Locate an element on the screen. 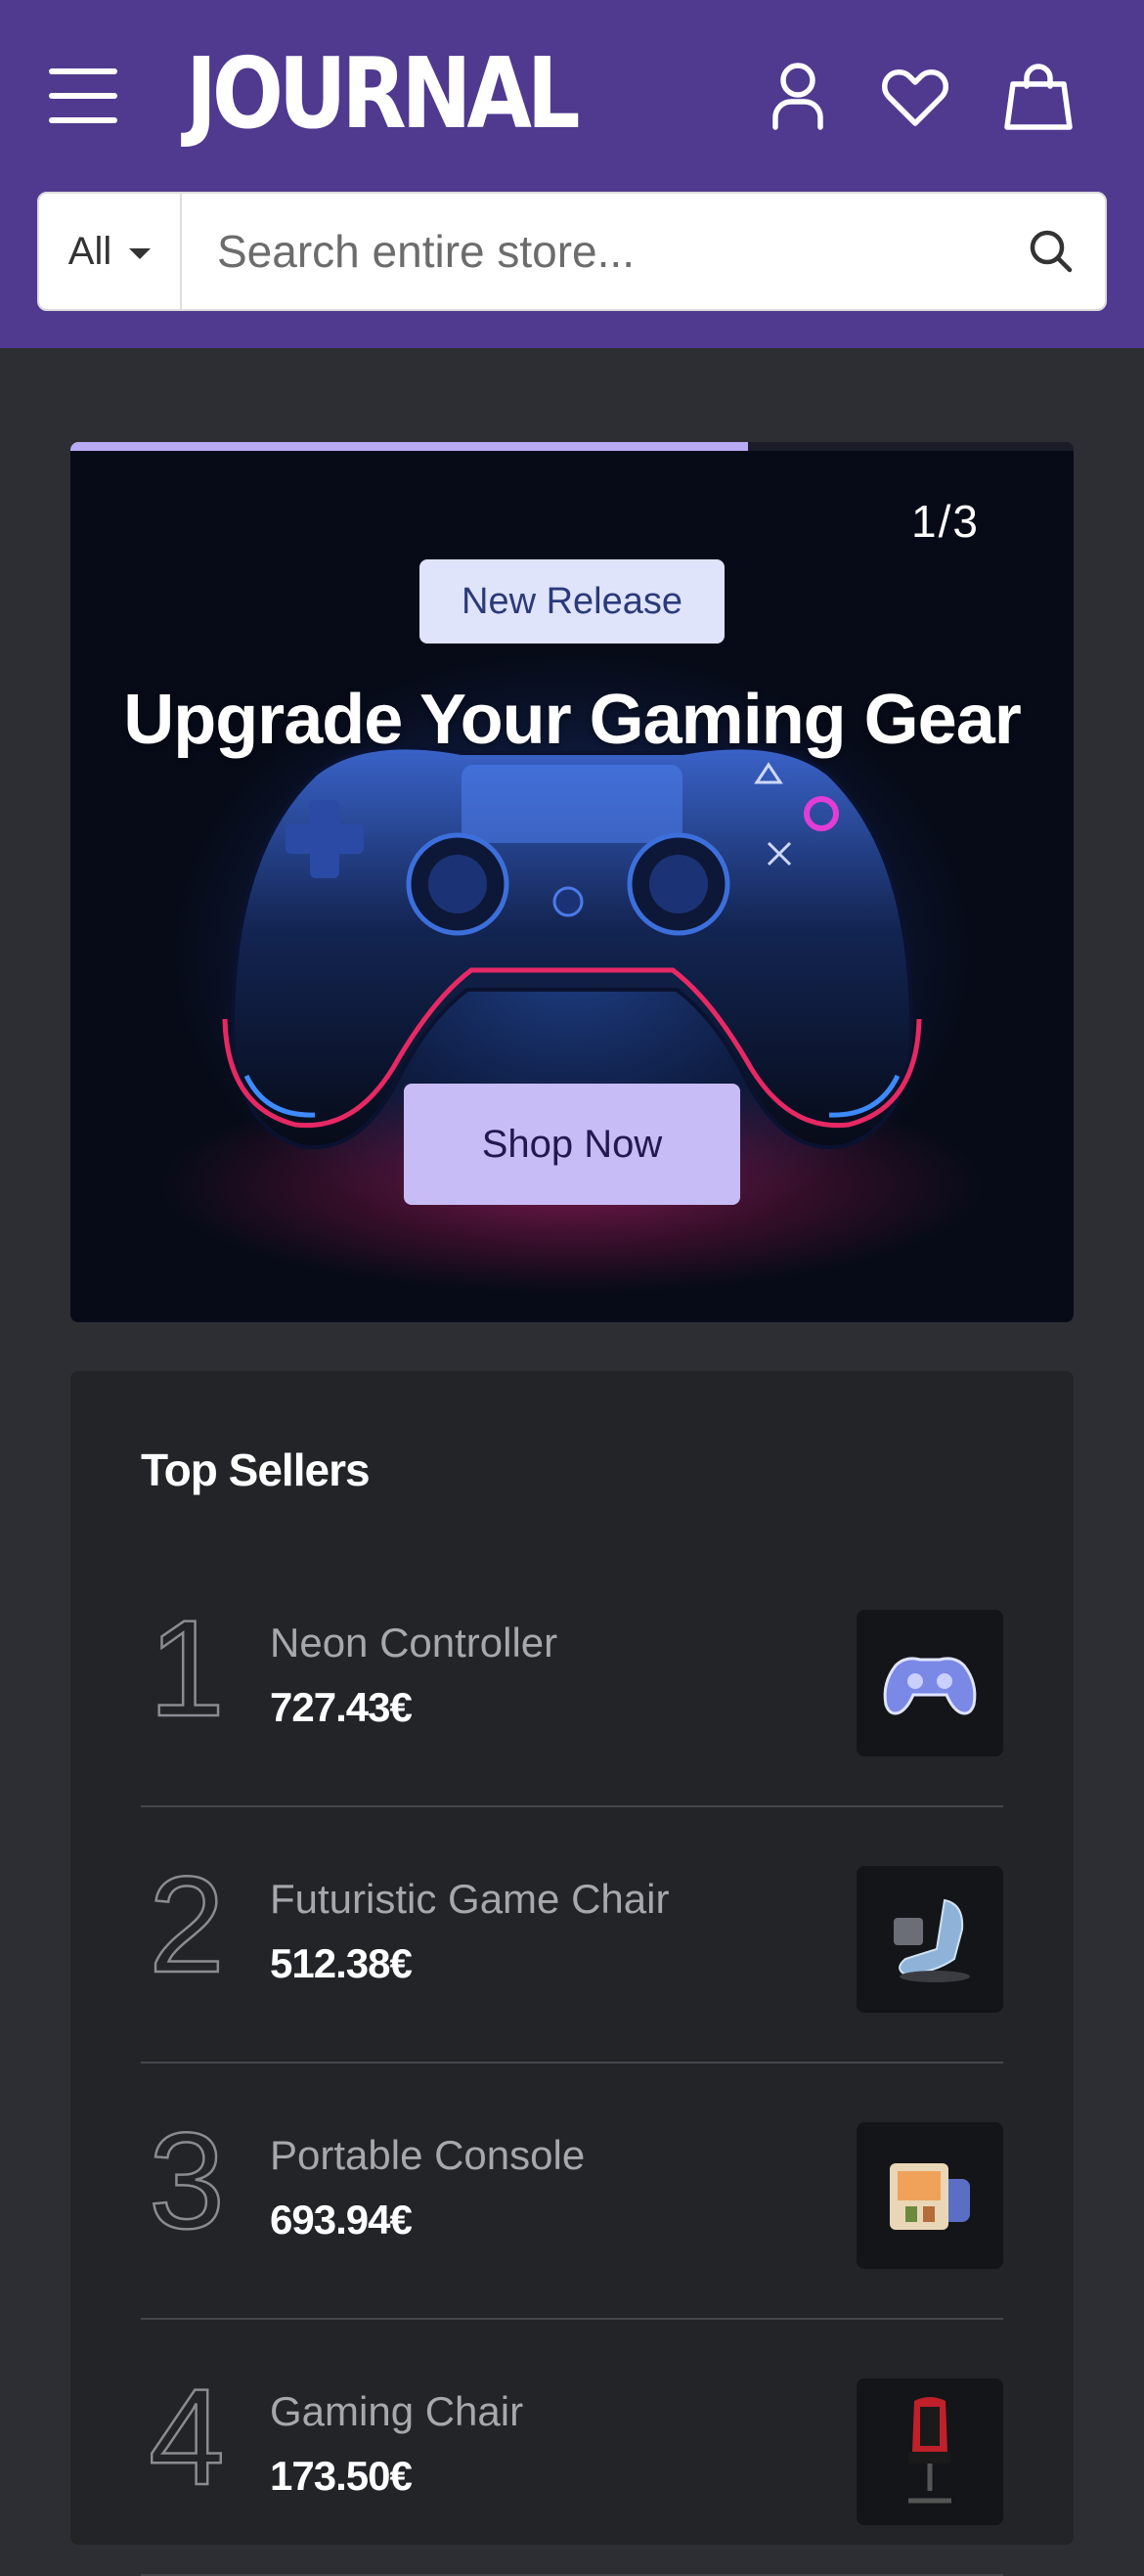 The width and height of the screenshot is (1144, 2576). product-price: 693.94€ is located at coordinates (341, 2220).